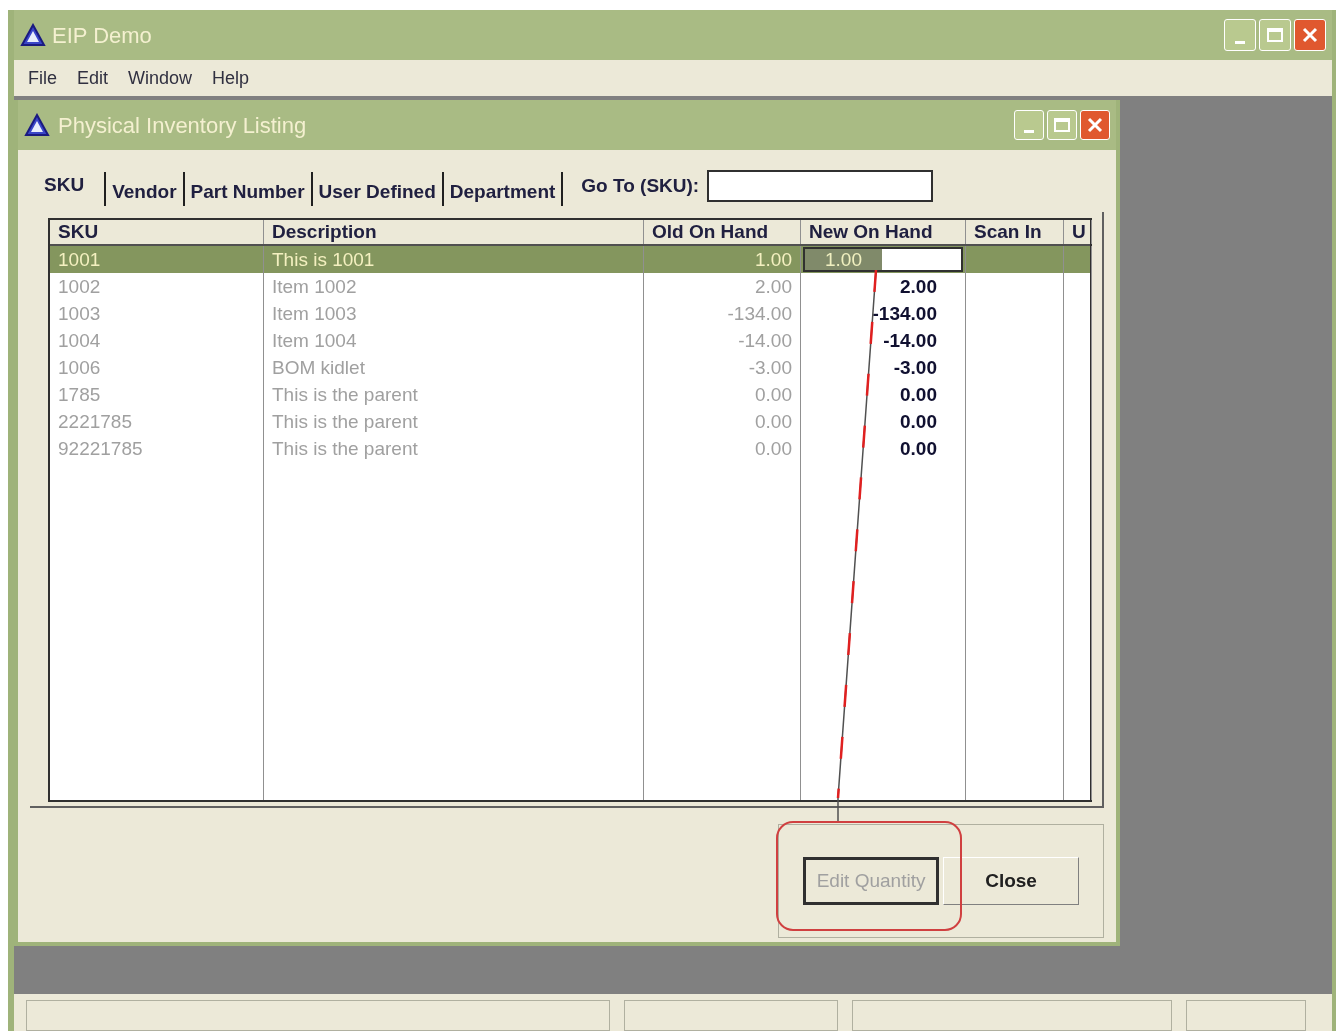  I want to click on table-cell-text: 1006, so click(79, 368).